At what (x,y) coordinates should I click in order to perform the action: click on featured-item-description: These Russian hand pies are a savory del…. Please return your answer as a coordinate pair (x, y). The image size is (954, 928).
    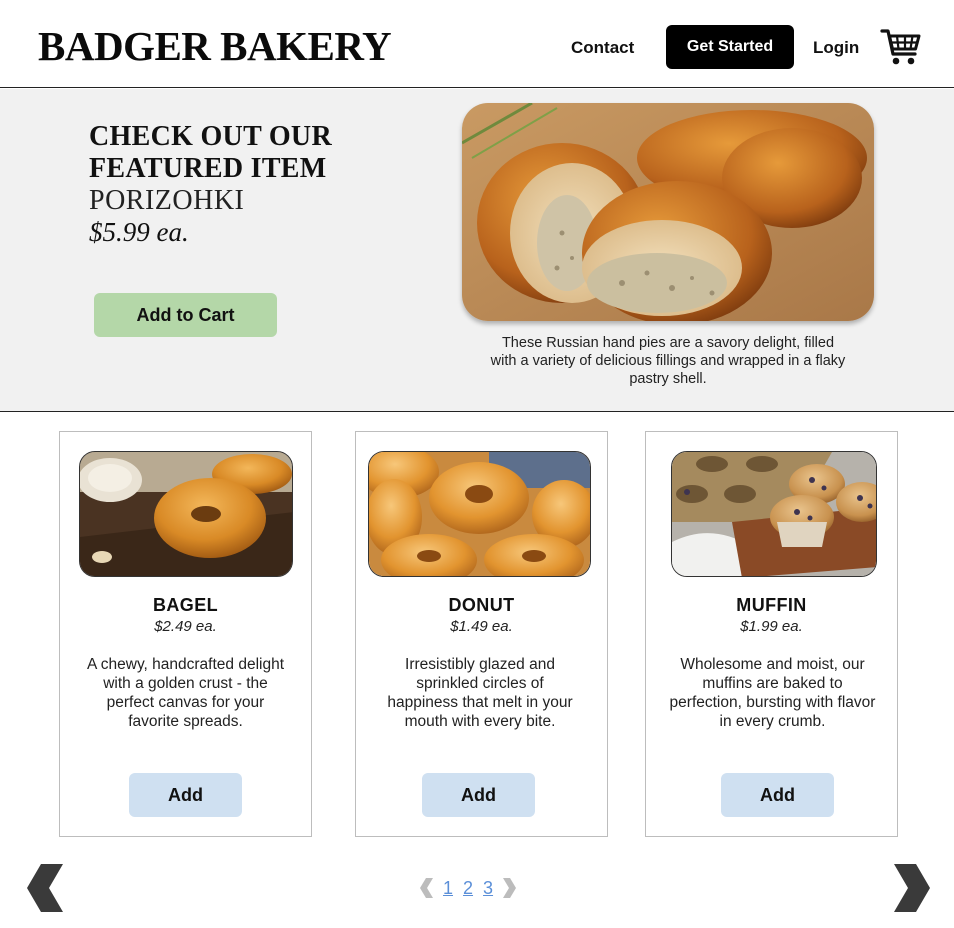
    Looking at the image, I should click on (668, 361).